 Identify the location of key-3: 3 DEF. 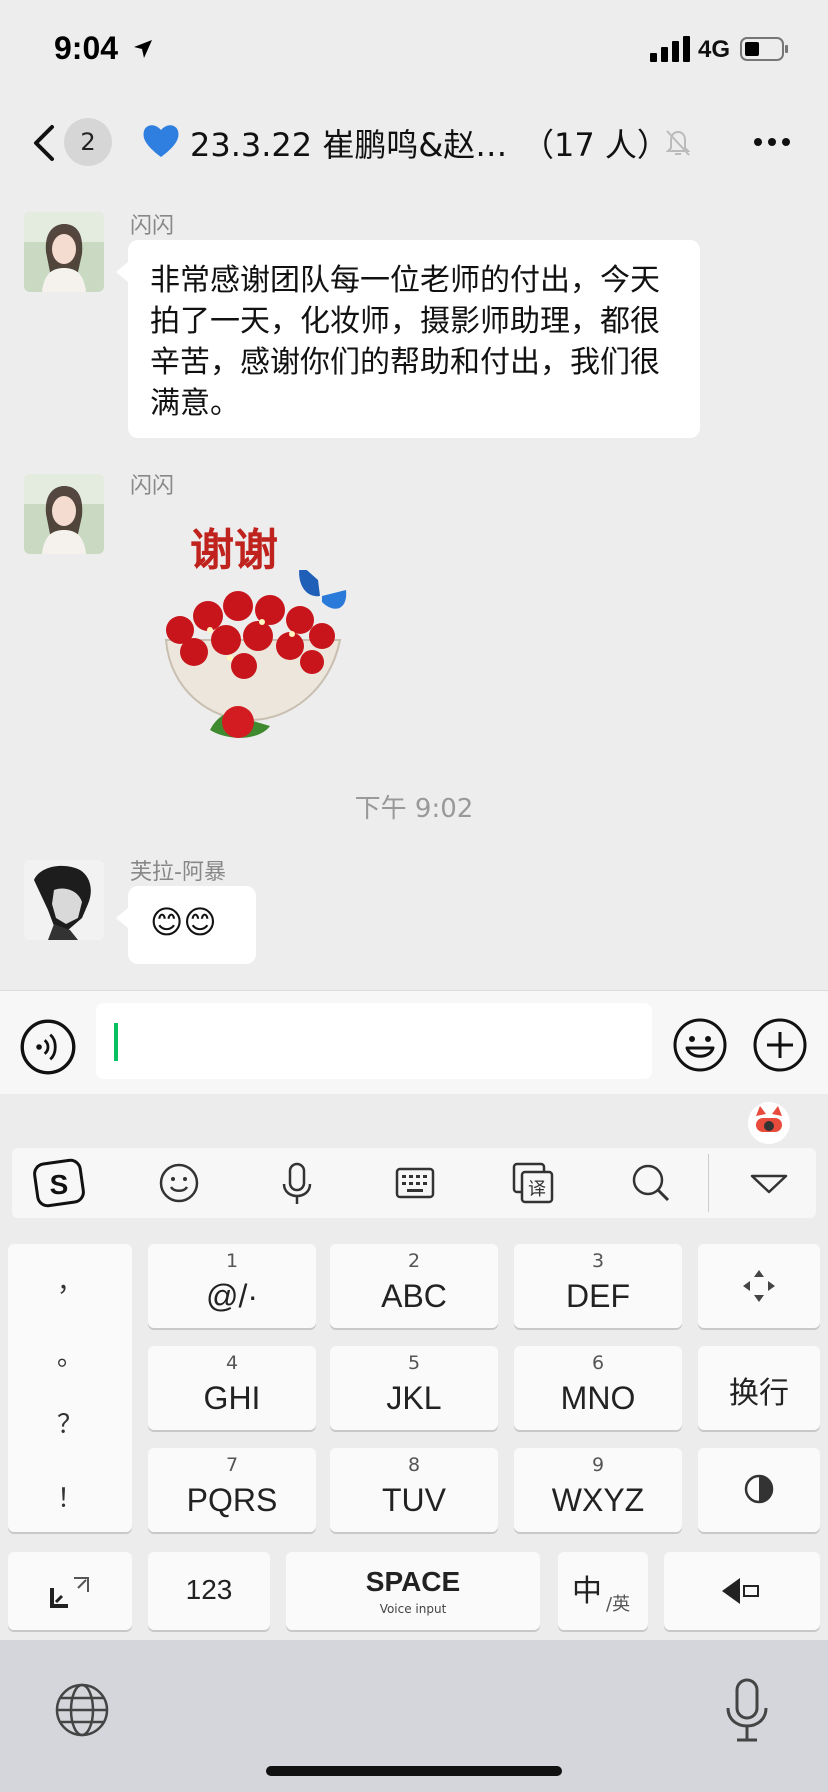
(598, 1286).